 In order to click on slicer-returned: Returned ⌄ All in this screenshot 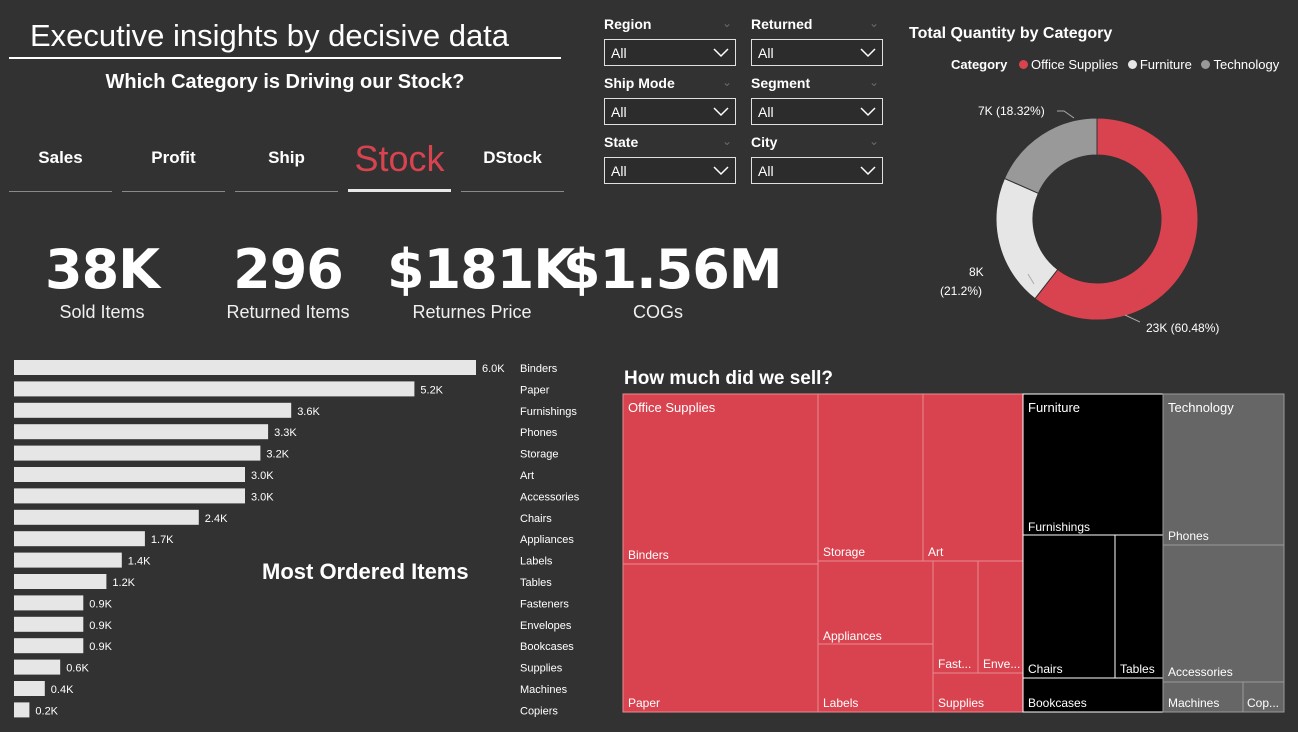, I will do `click(817, 41)`.